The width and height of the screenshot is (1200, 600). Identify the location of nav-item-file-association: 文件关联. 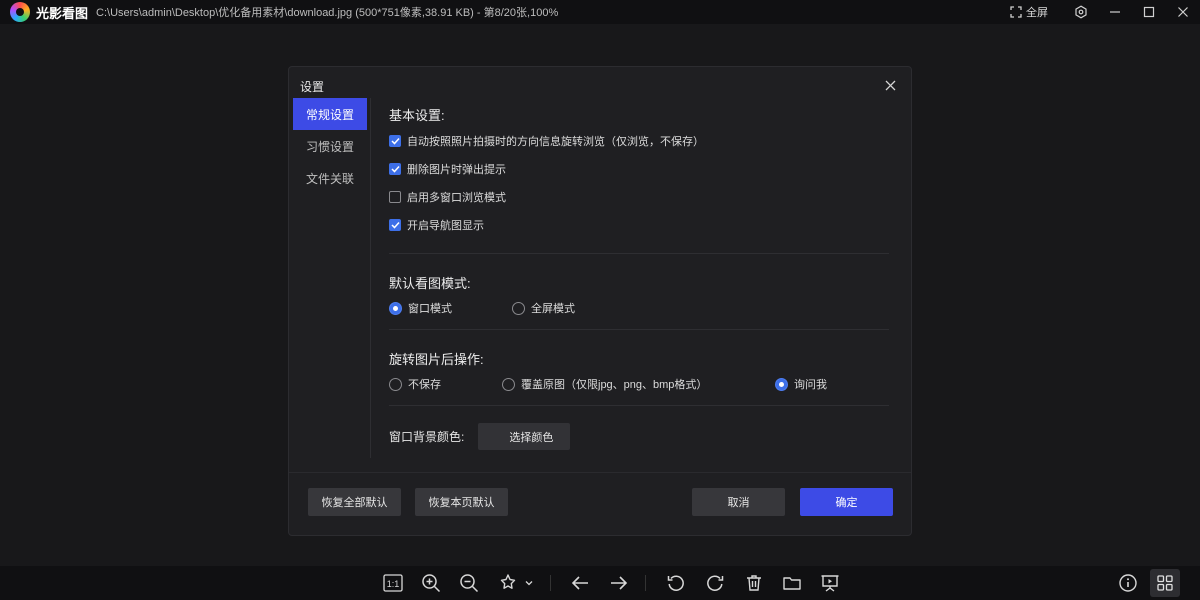
(330, 178).